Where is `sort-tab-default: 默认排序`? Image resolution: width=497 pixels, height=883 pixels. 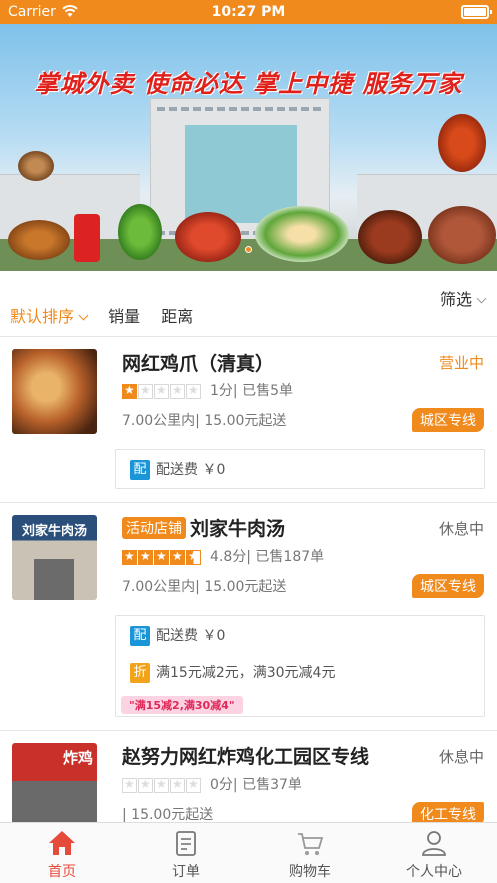
sort-tab-default: 默认排序 is located at coordinates (49, 315).